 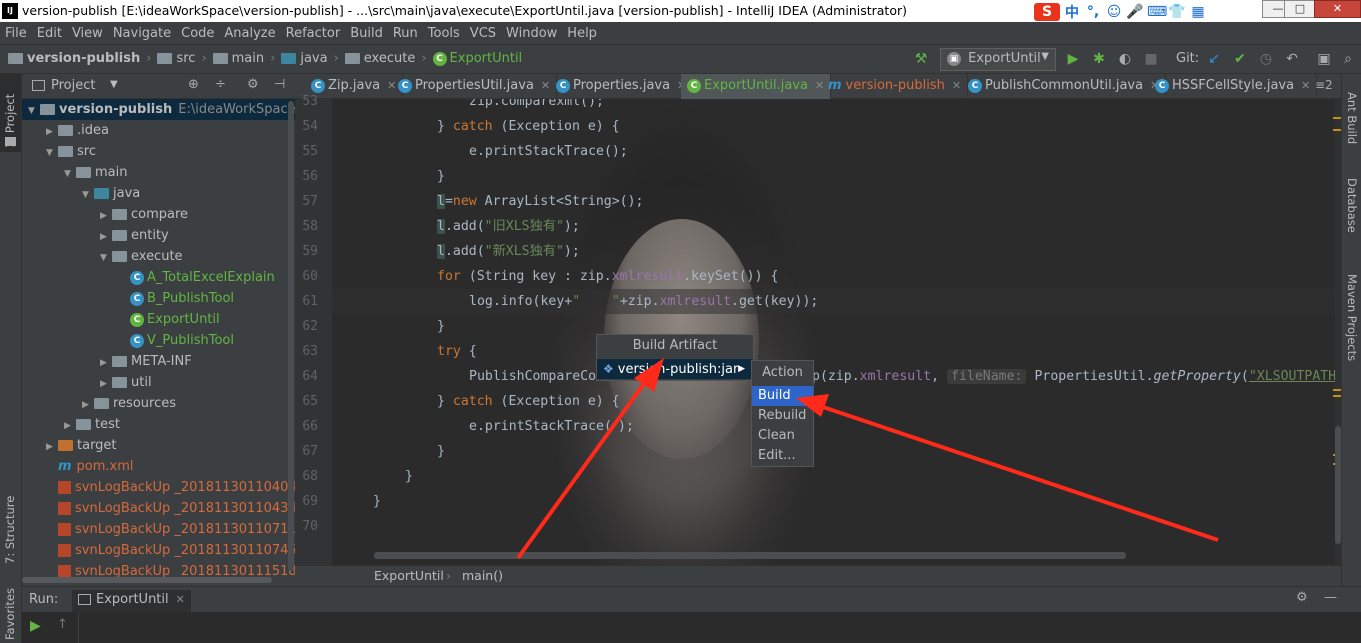 I want to click on tree-item: ▶ entity, so click(x=158, y=235).